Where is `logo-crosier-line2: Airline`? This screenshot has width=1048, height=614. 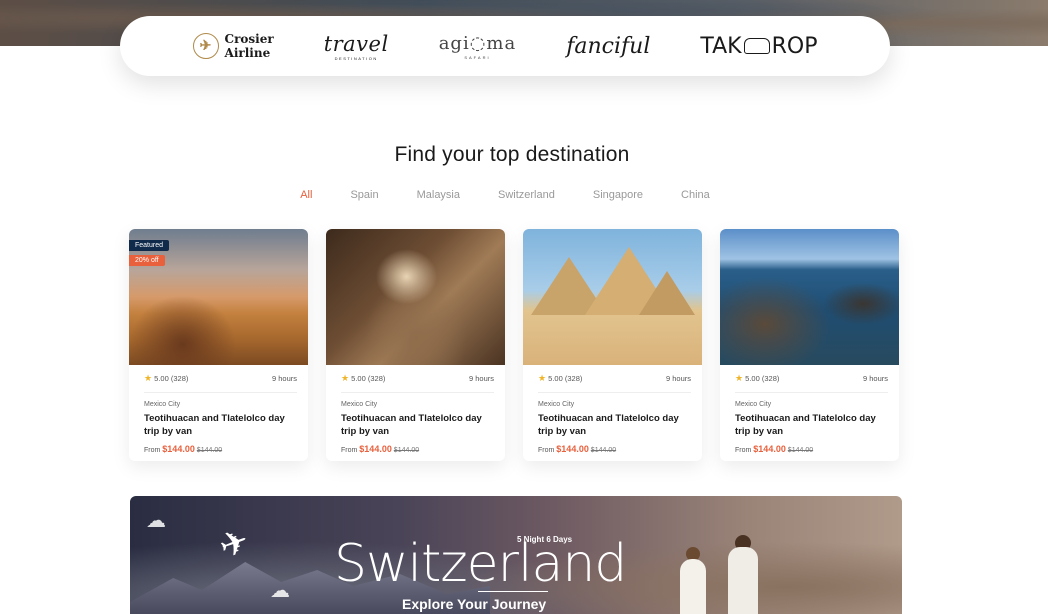 logo-crosier-line2: Airline is located at coordinates (247, 53).